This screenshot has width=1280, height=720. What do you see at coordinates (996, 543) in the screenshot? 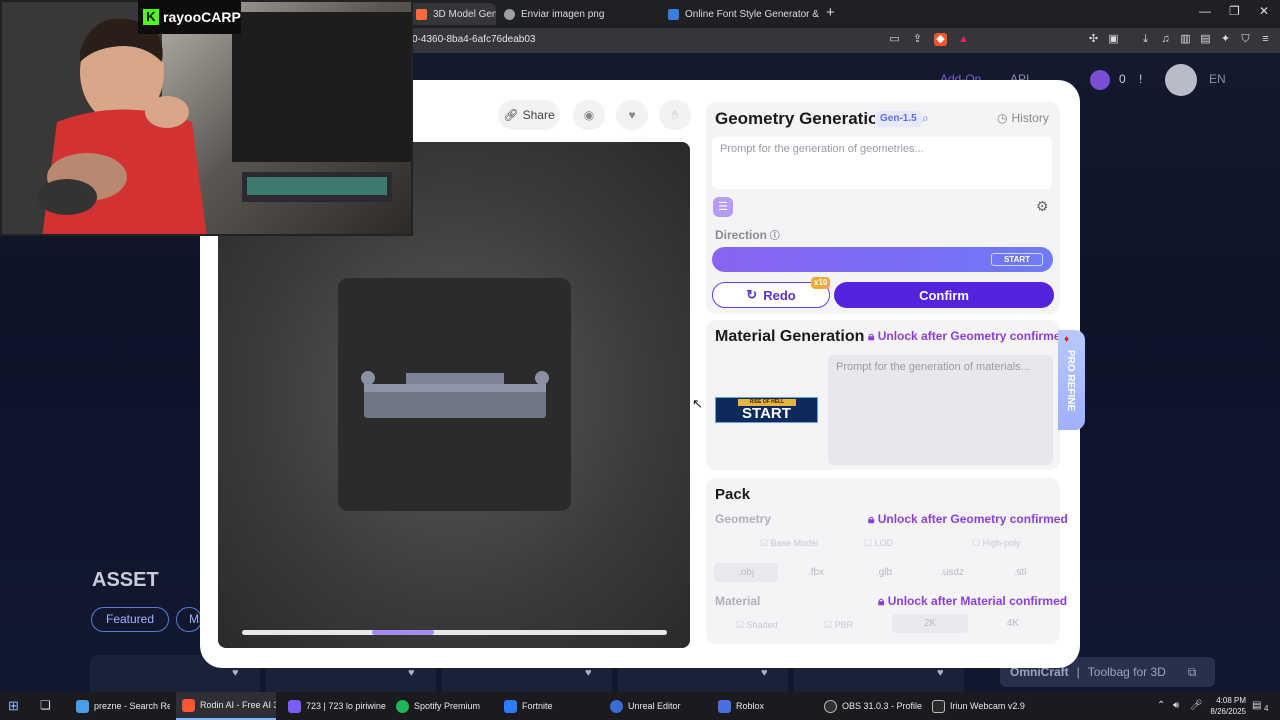
I see `option-high-poly: ☐ High-poly` at bounding box center [996, 543].